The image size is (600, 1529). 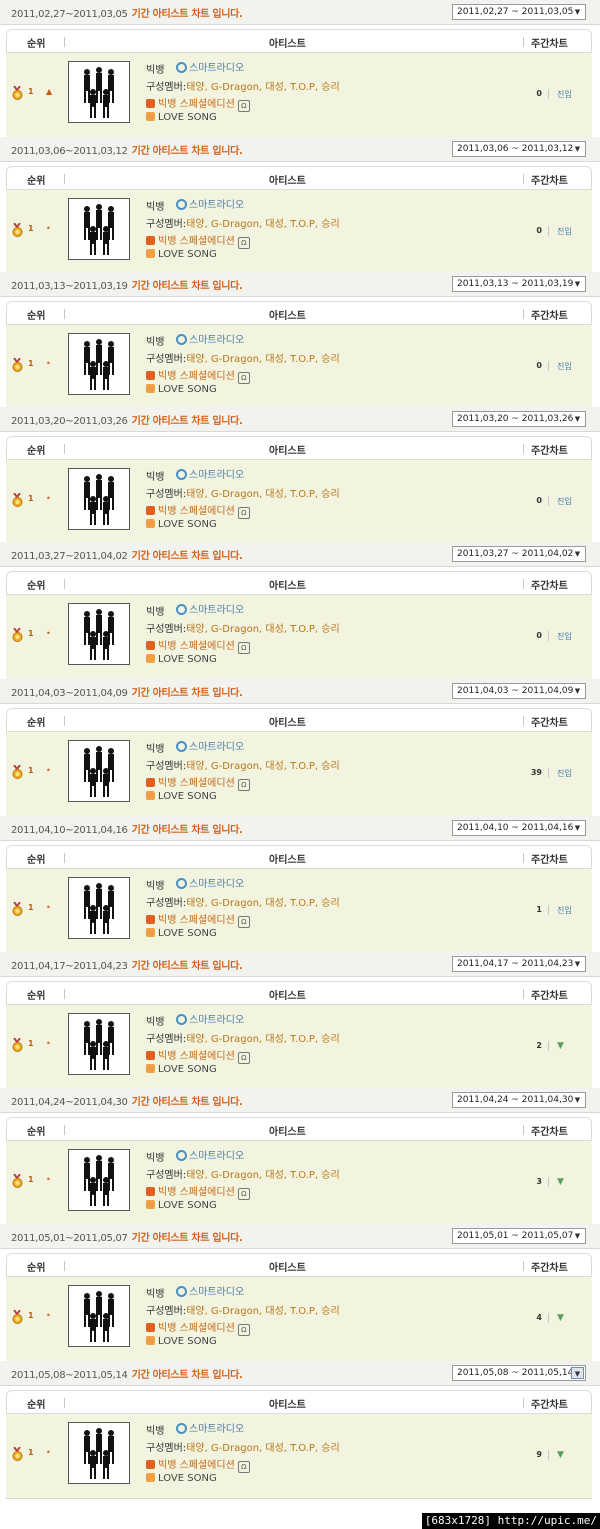 I want to click on album-icon, so click(x=150, y=510).